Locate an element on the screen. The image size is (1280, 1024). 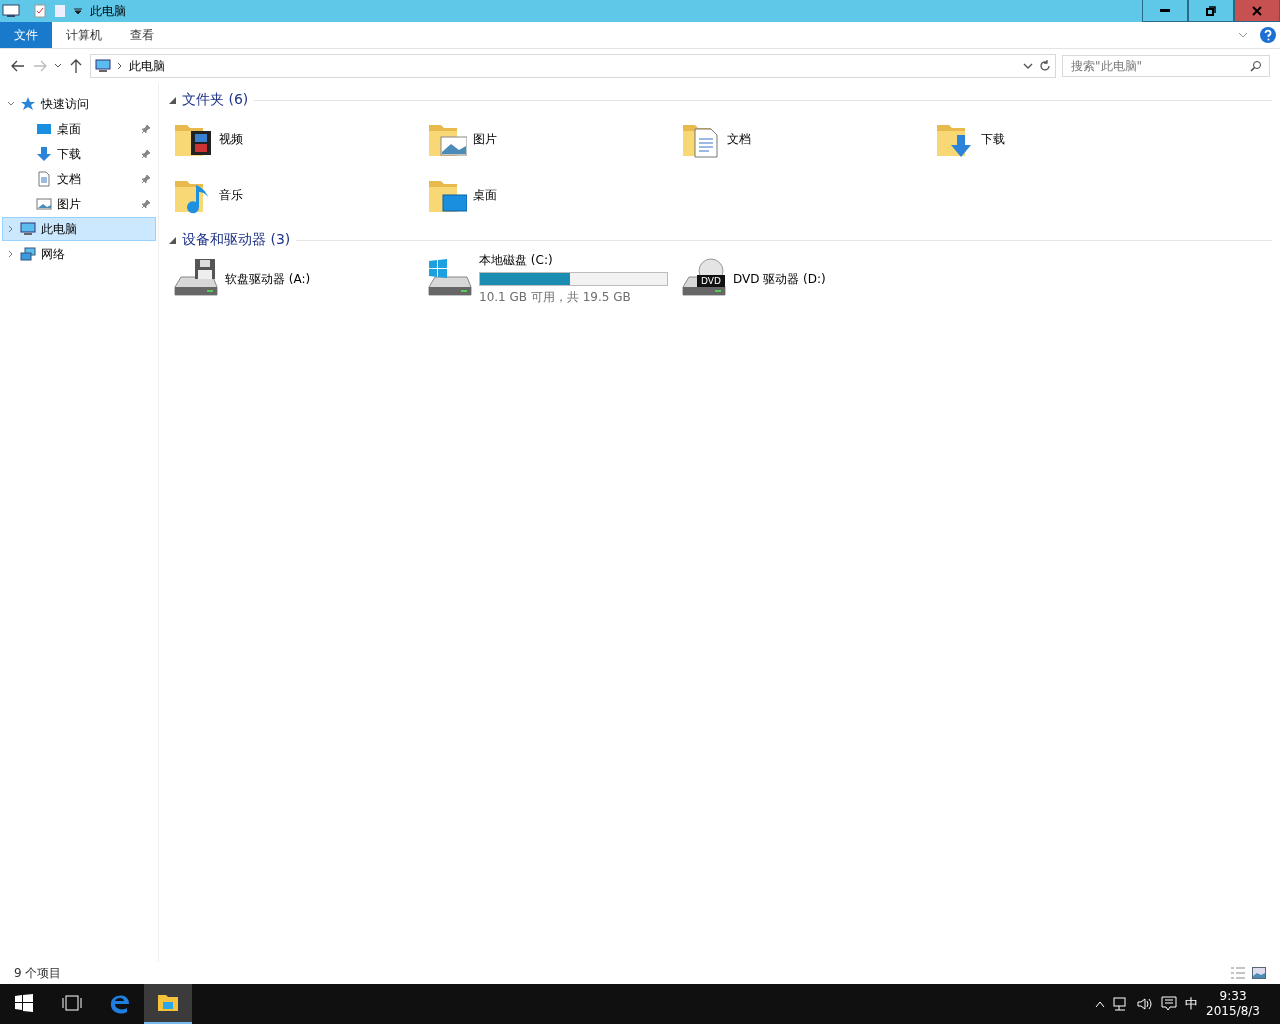
ribbon-tab: 查看 is located at coordinates (142, 35).